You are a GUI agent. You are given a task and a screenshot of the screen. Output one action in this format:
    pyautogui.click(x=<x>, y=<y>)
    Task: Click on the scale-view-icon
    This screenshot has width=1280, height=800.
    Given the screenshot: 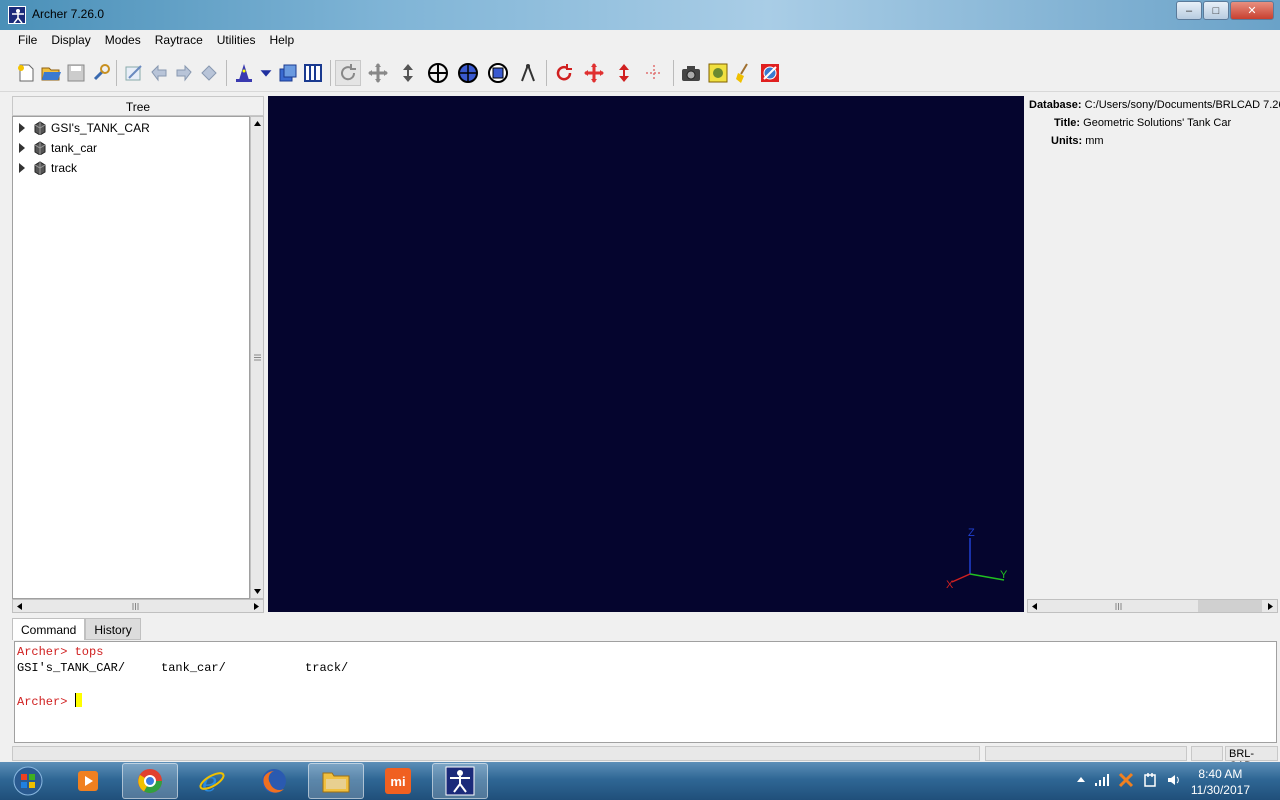 What is the action you would take?
    pyautogui.click(x=408, y=73)
    